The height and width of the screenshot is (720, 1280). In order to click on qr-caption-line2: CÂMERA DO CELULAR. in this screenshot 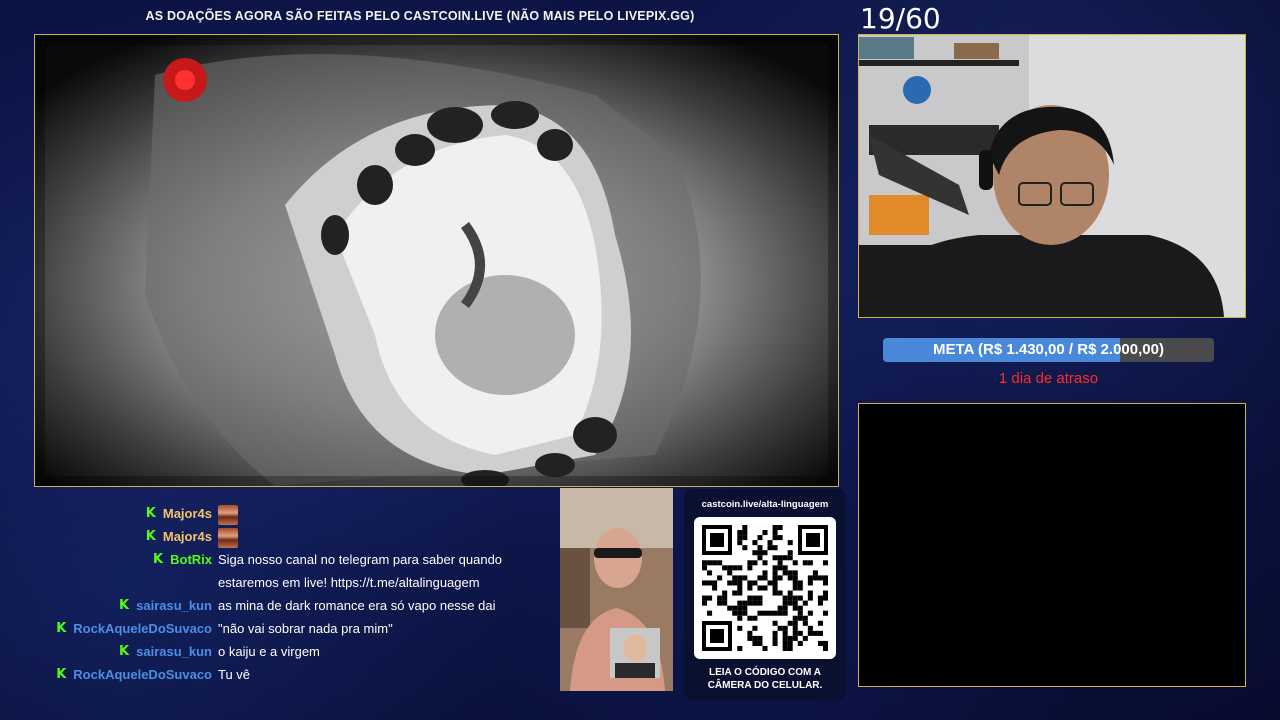, I will do `click(765, 685)`.